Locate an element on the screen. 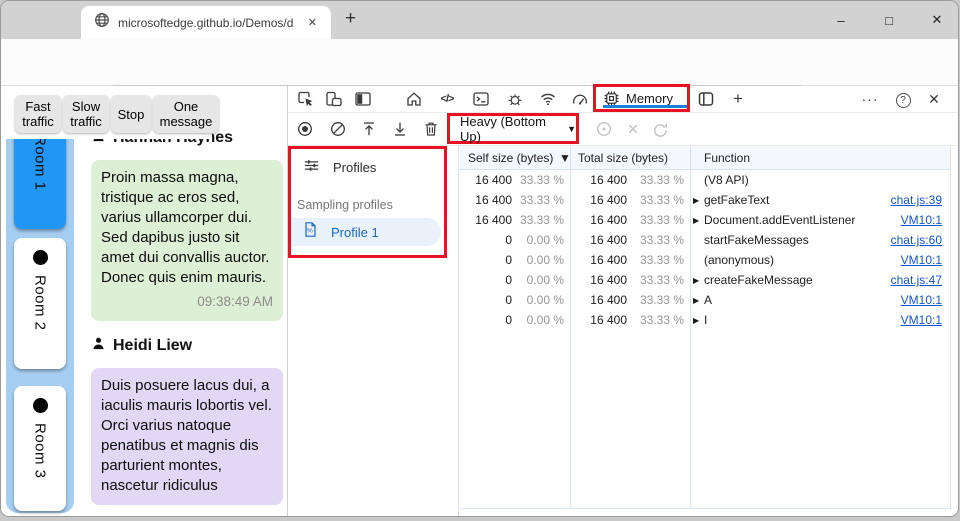 The image size is (960, 521). function-cell: ▶ I VM10:1 is located at coordinates (820, 320).